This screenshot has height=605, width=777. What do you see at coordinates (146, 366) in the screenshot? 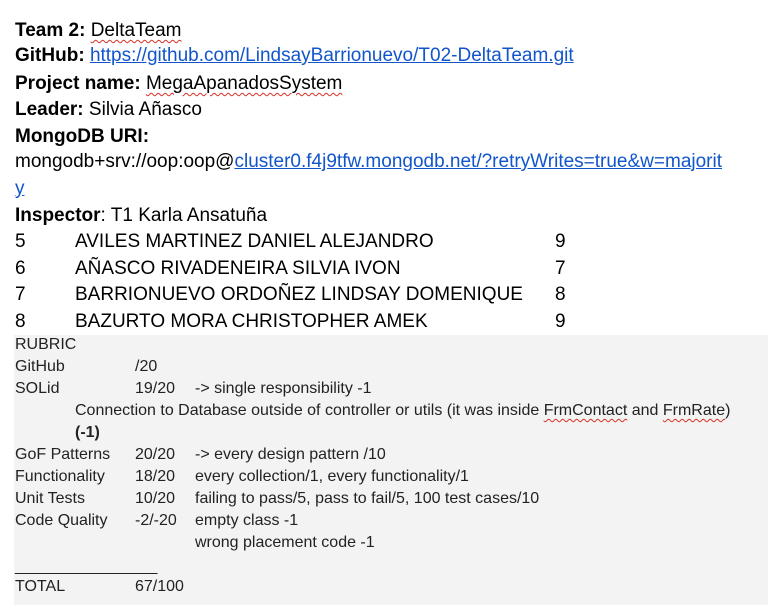
I see `rubric-github-score: /20` at bounding box center [146, 366].